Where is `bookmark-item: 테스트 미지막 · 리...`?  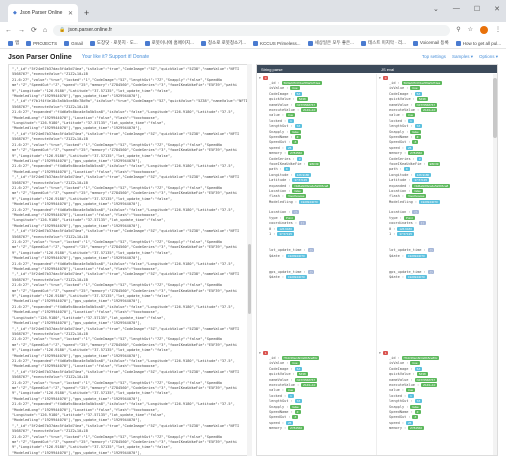 bookmark-item: 테스트 미지막 · 리... is located at coordinates (383, 43).